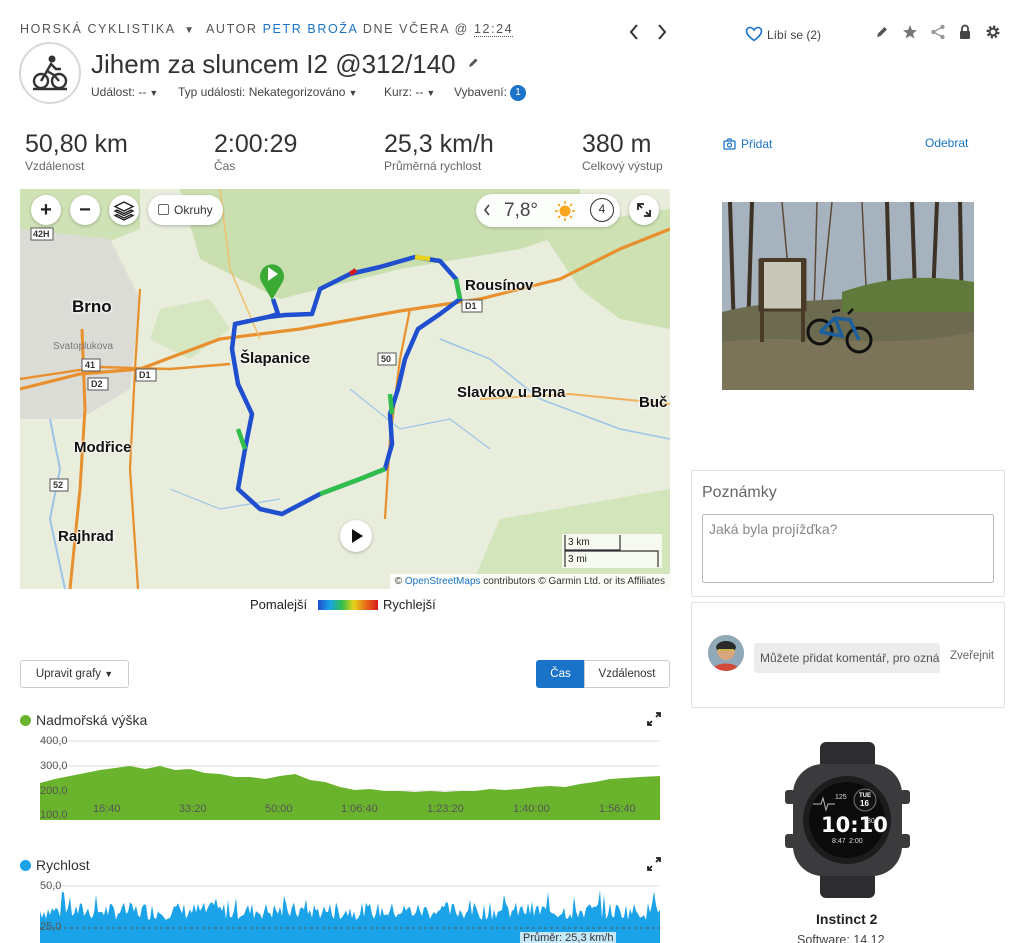  I want to click on event-type-value: Nekategorizováno, so click(297, 92).